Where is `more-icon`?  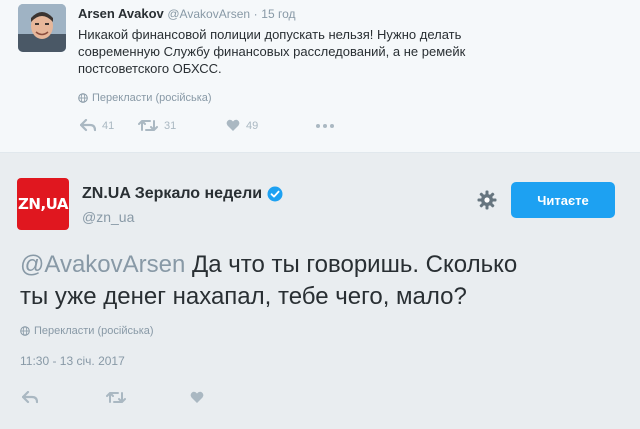
more-icon is located at coordinates (325, 125).